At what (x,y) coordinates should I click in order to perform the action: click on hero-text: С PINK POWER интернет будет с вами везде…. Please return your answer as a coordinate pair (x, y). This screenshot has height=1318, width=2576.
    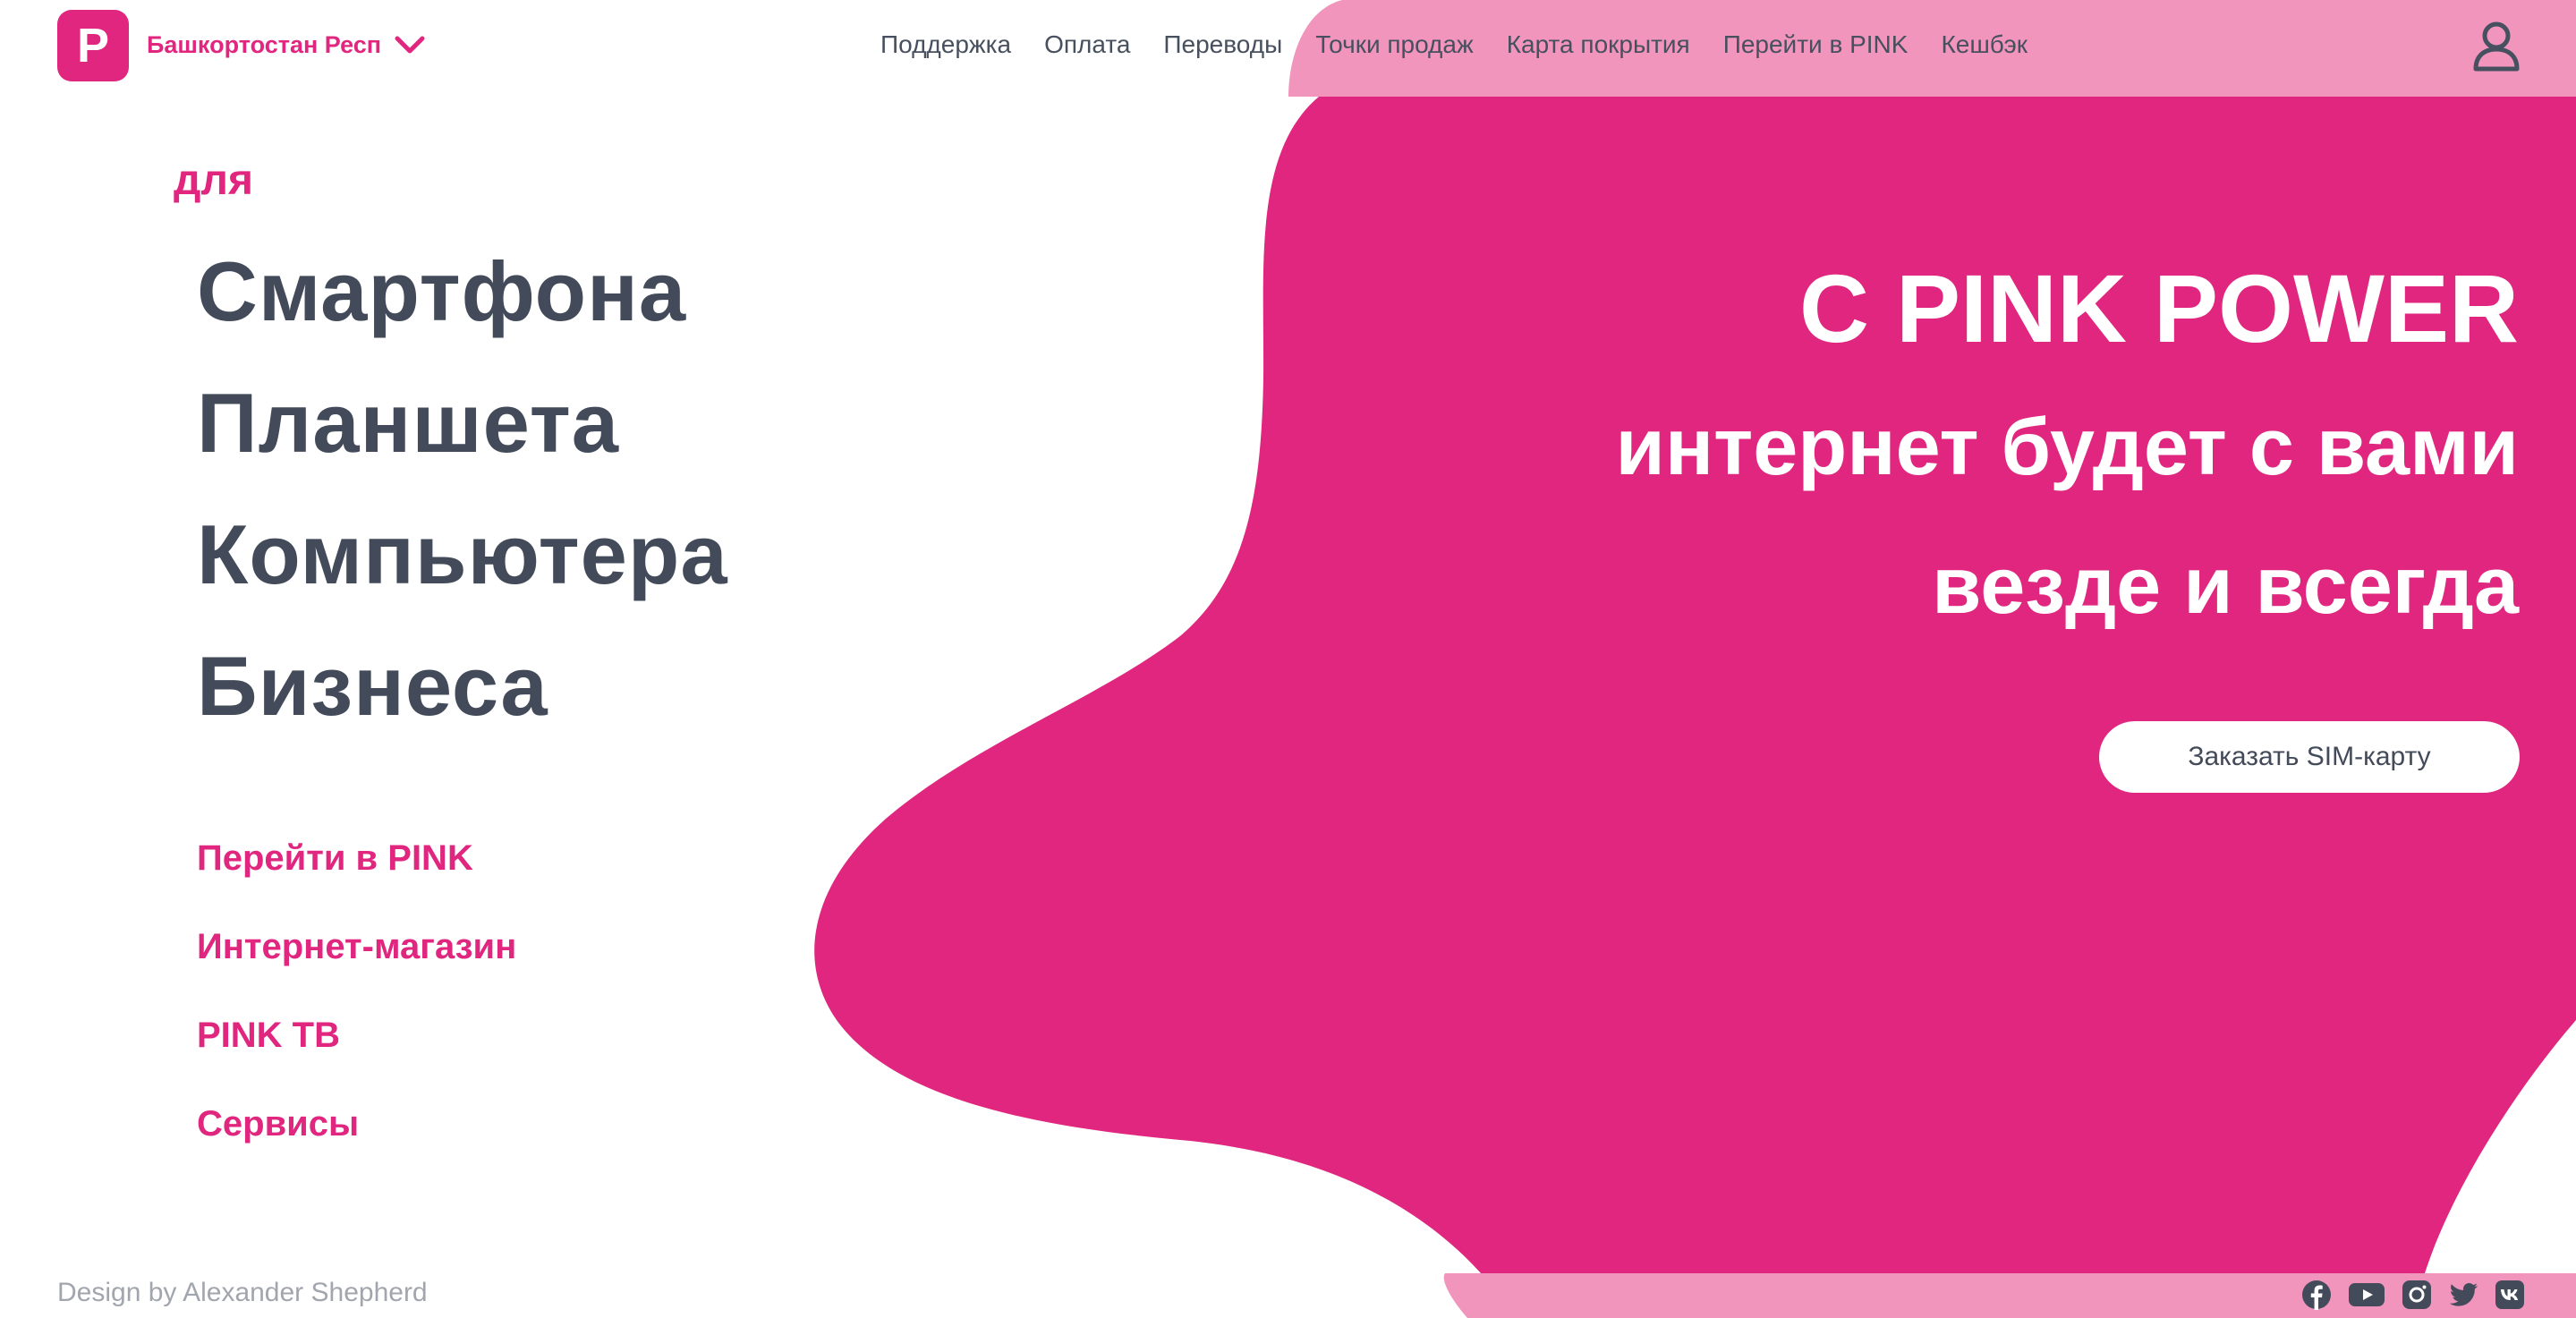
    Looking at the image, I should click on (2067, 447).